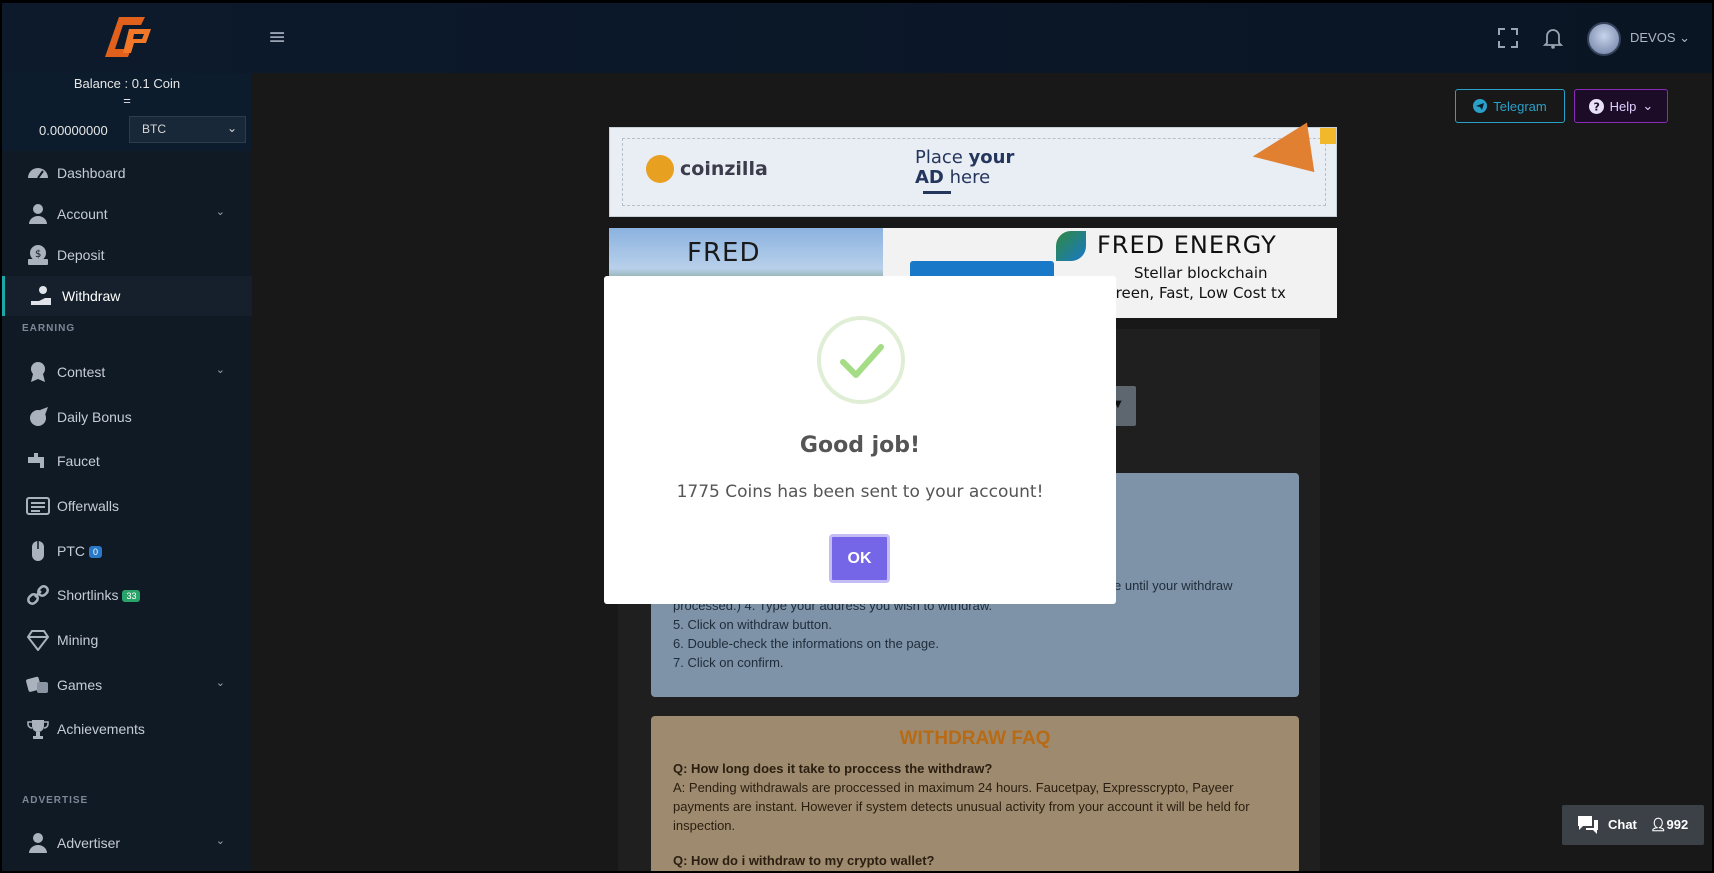 This screenshot has width=1714, height=873. Describe the element at coordinates (38, 843) in the screenshot. I see `advertiser-icon` at that location.